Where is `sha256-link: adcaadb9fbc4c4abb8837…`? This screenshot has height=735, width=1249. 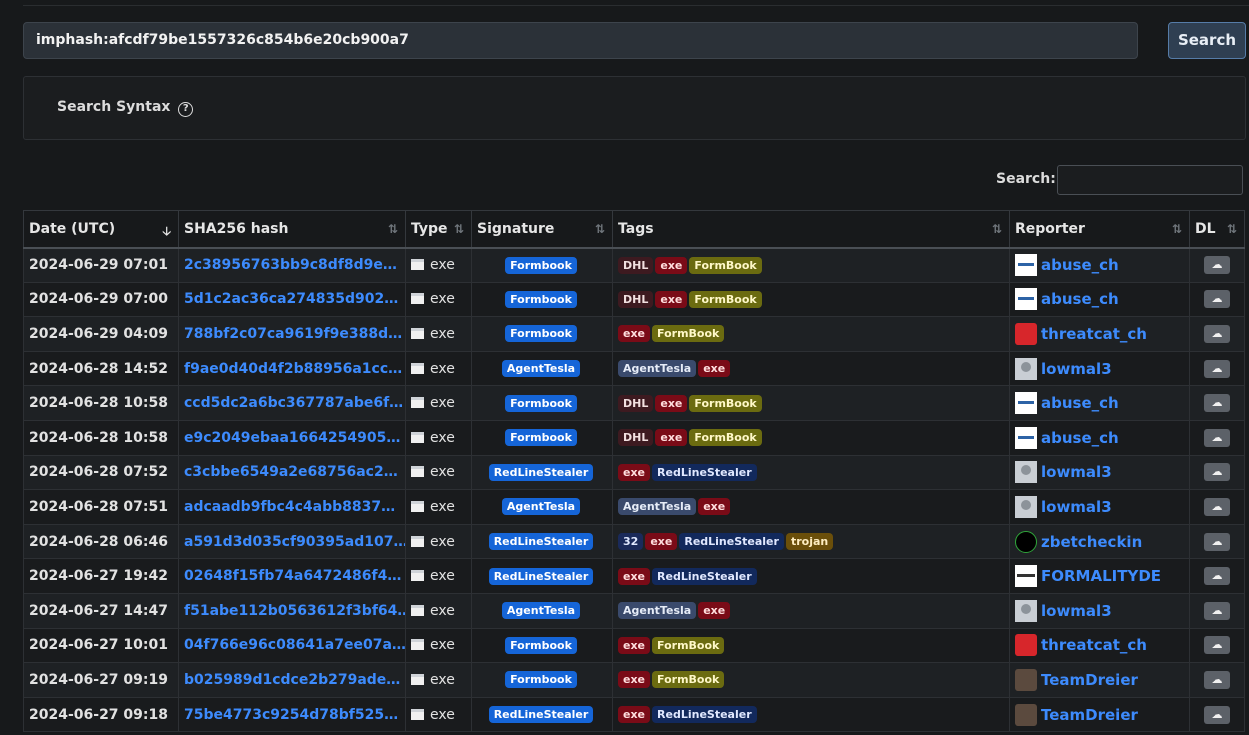 sha256-link: adcaadb9fbc4c4abb8837… is located at coordinates (292, 507).